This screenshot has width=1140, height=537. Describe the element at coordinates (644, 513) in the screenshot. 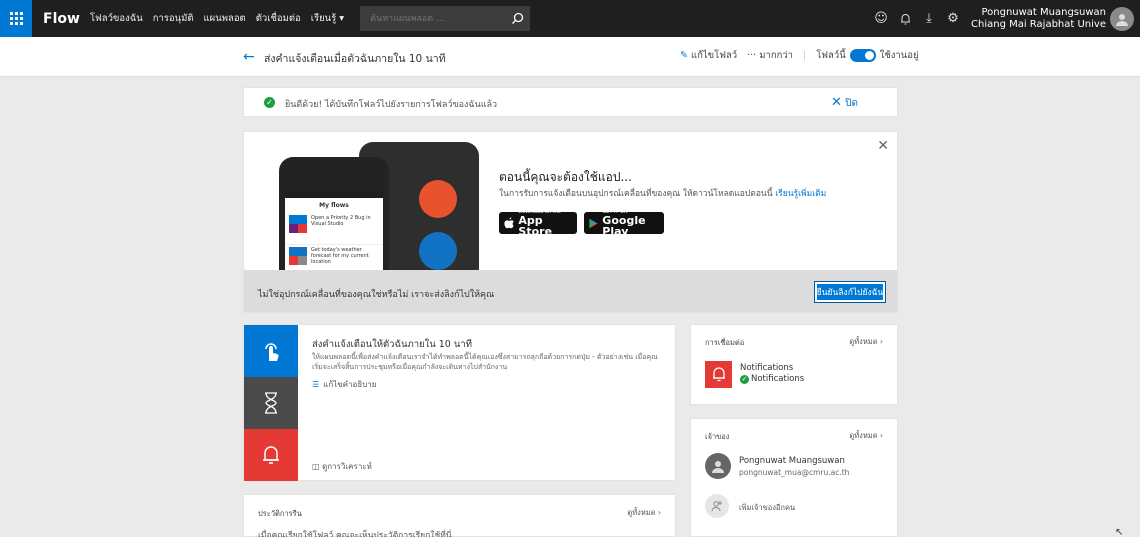

I see `see-all-history: ดูทั้งหมด ›` at that location.